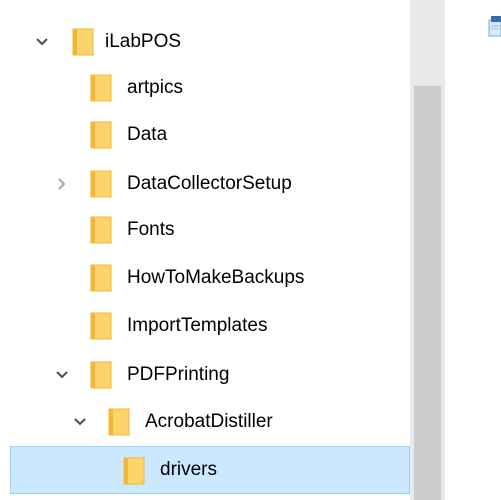 The height and width of the screenshot is (500, 501). I want to click on tree-item-label: ImportTemplates, so click(197, 325).